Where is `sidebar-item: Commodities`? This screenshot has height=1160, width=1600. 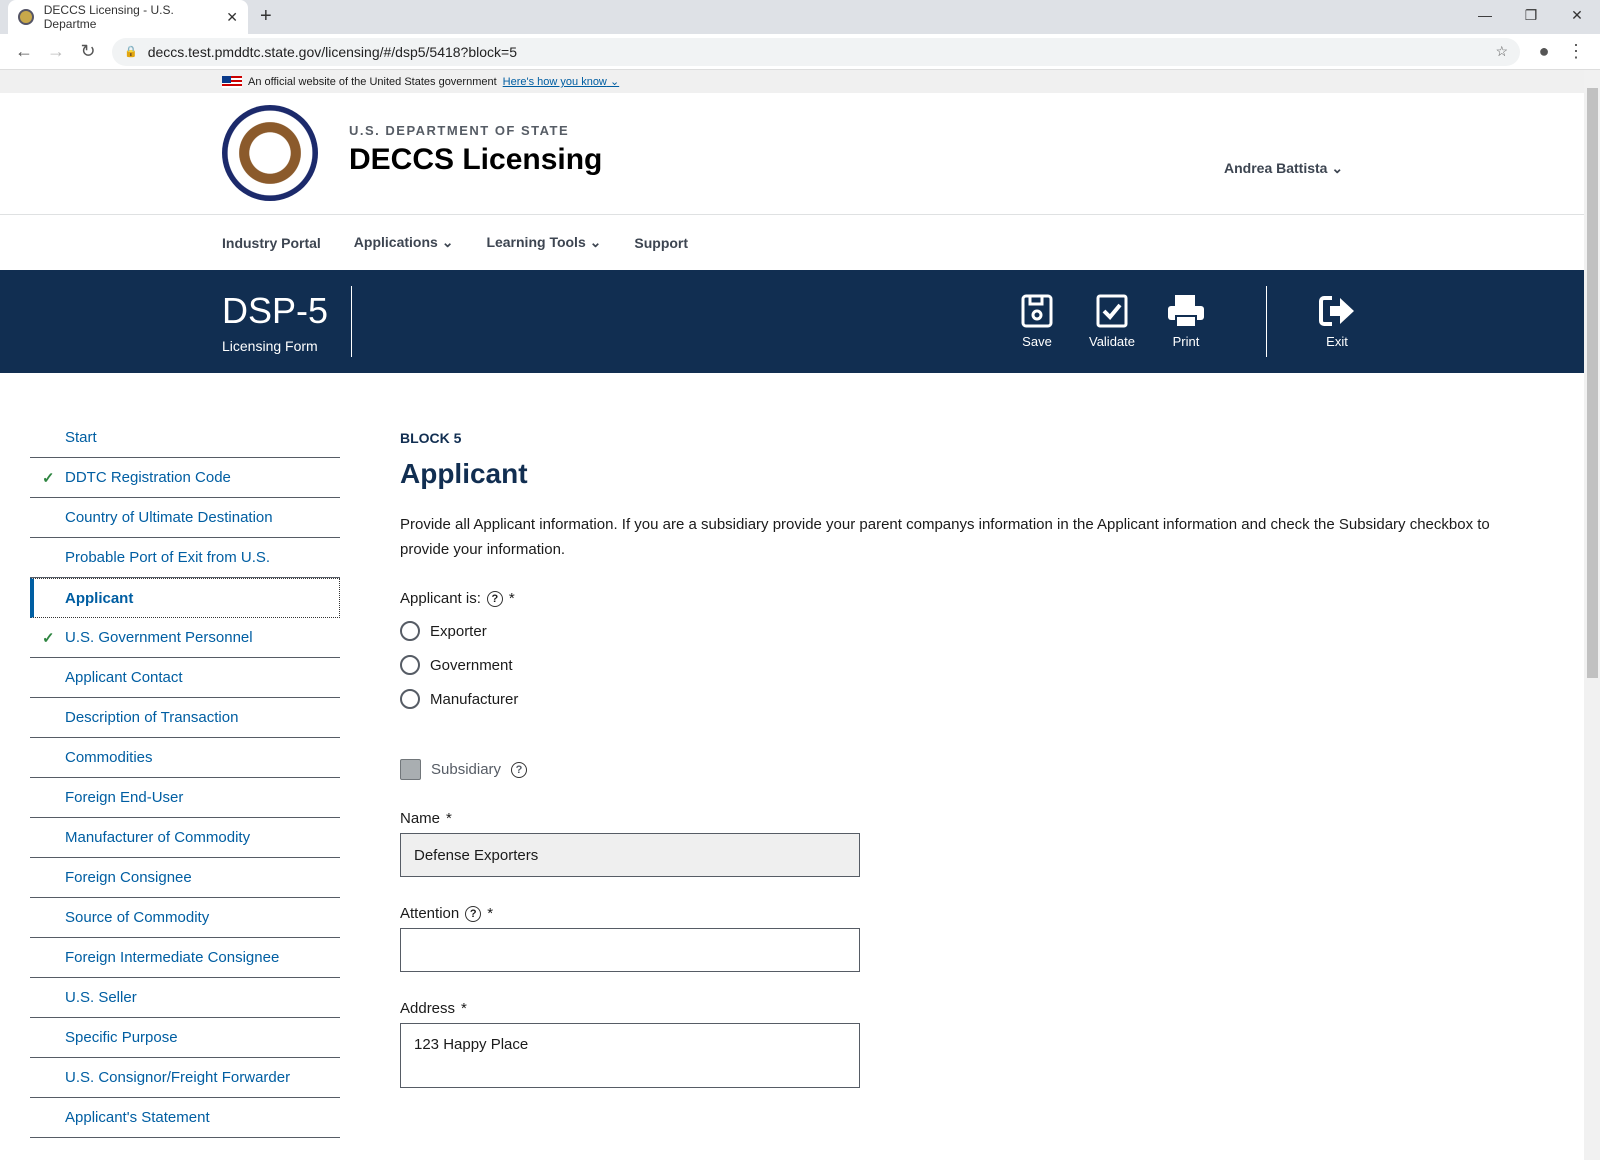
sidebar-item: Commodities is located at coordinates (185, 758).